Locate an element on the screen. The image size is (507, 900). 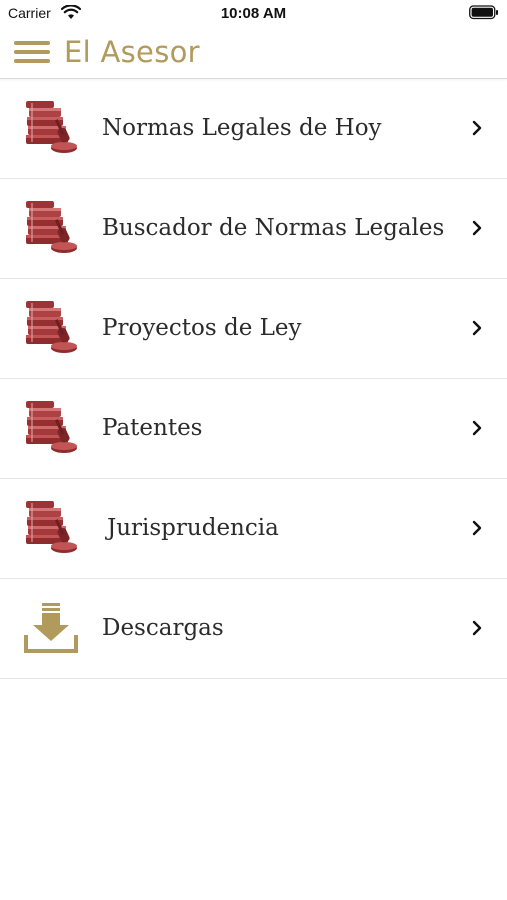
app-title: El Asesor is located at coordinates (132, 52).